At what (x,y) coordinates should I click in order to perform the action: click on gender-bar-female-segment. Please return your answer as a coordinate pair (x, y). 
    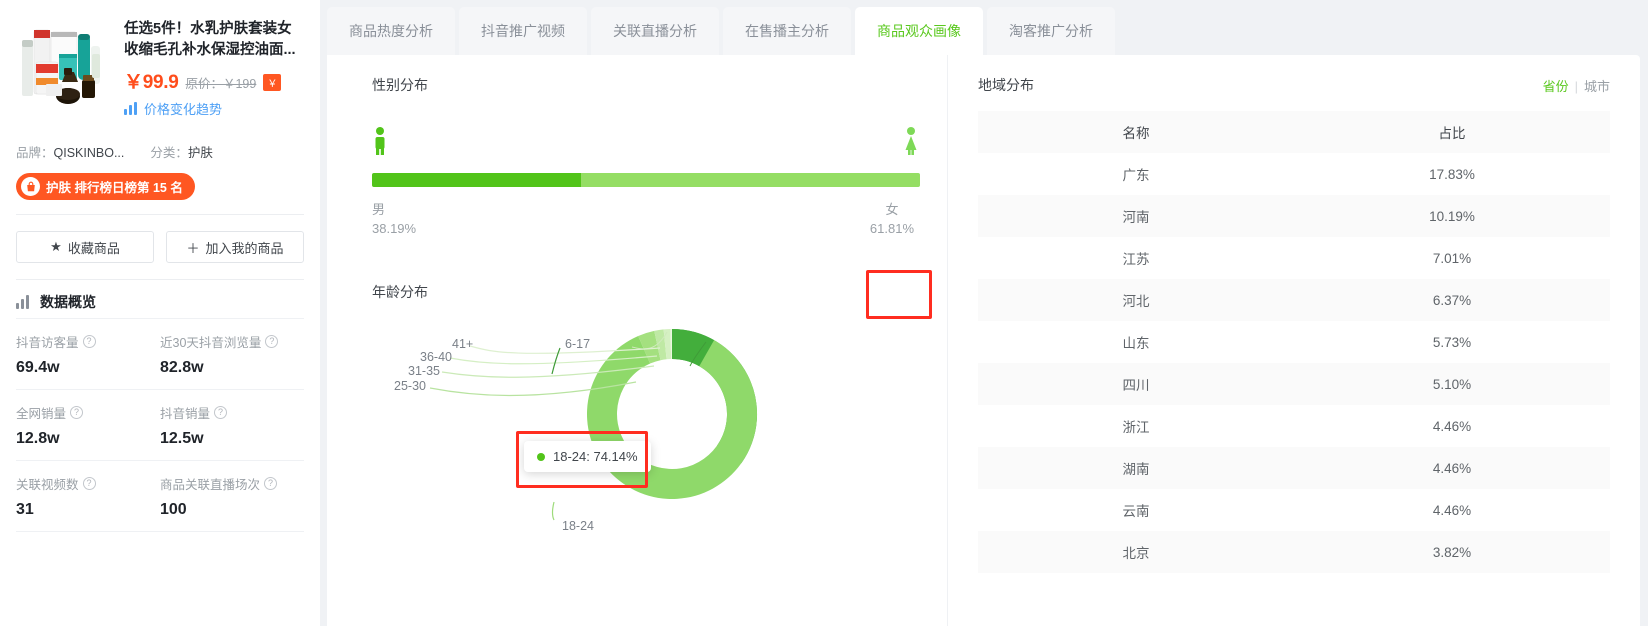
    Looking at the image, I should click on (750, 180).